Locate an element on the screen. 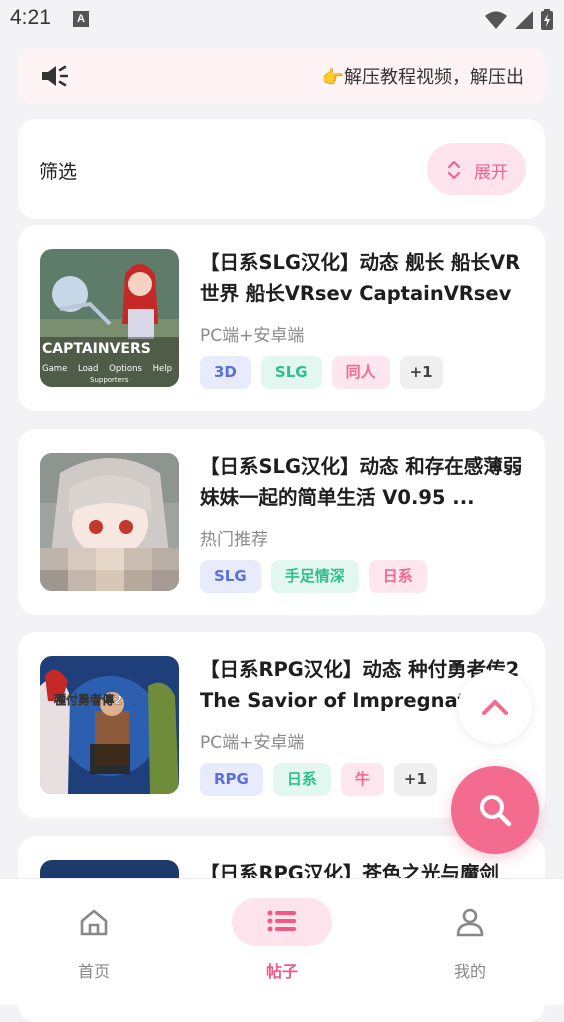 The image size is (564, 1022). tag: 手足情深 is located at coordinates (314, 576).